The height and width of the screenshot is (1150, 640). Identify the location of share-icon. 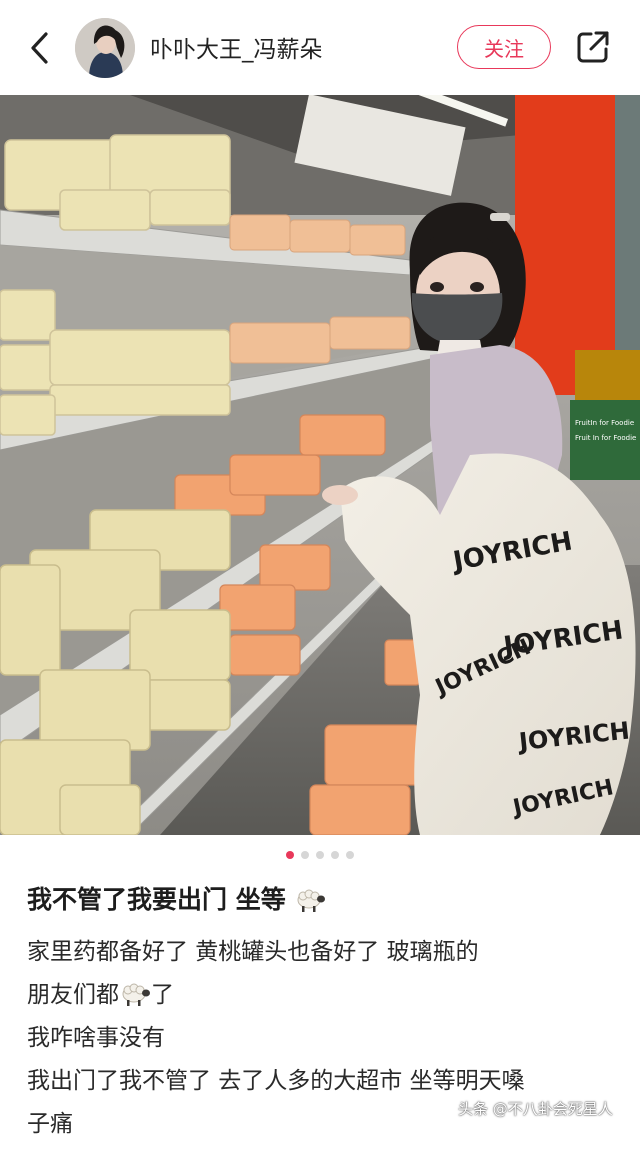
(593, 47).